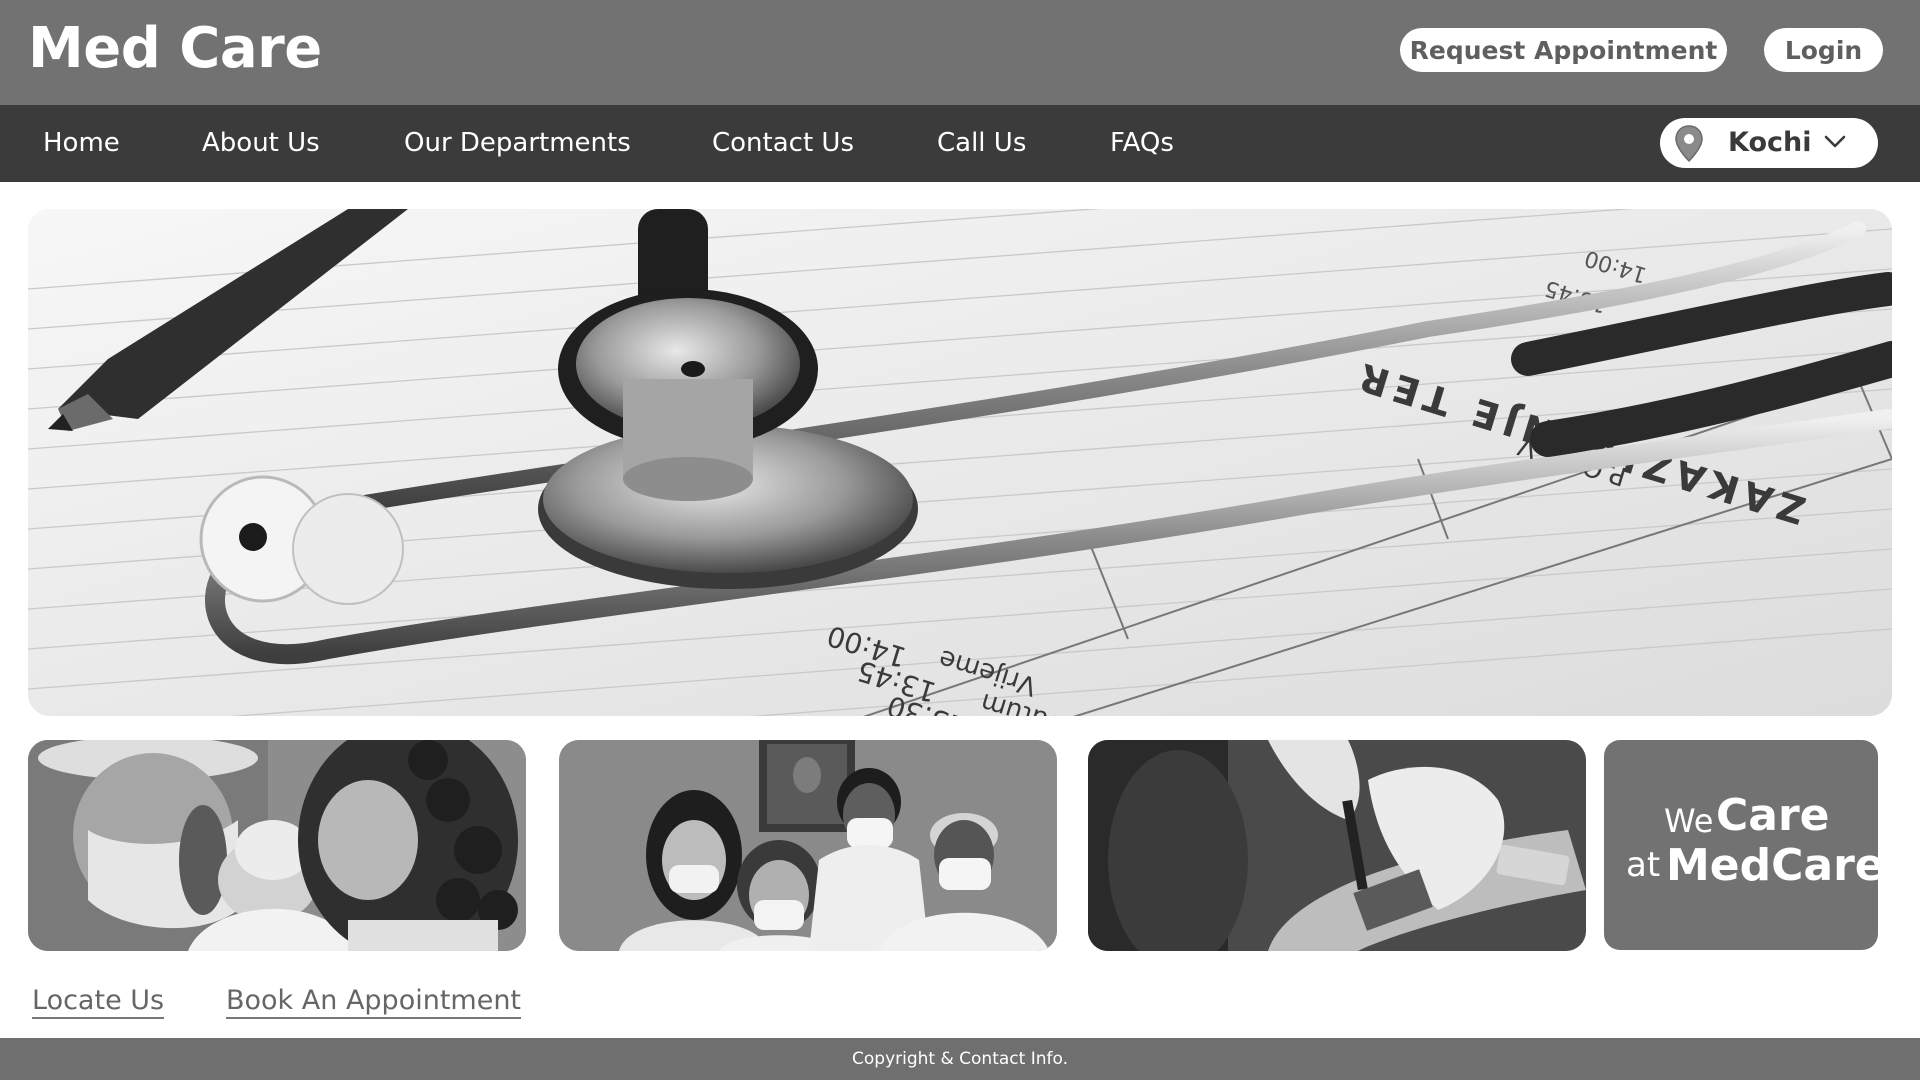  What do you see at coordinates (1823, 50) in the screenshot?
I see `login-button: Login` at bounding box center [1823, 50].